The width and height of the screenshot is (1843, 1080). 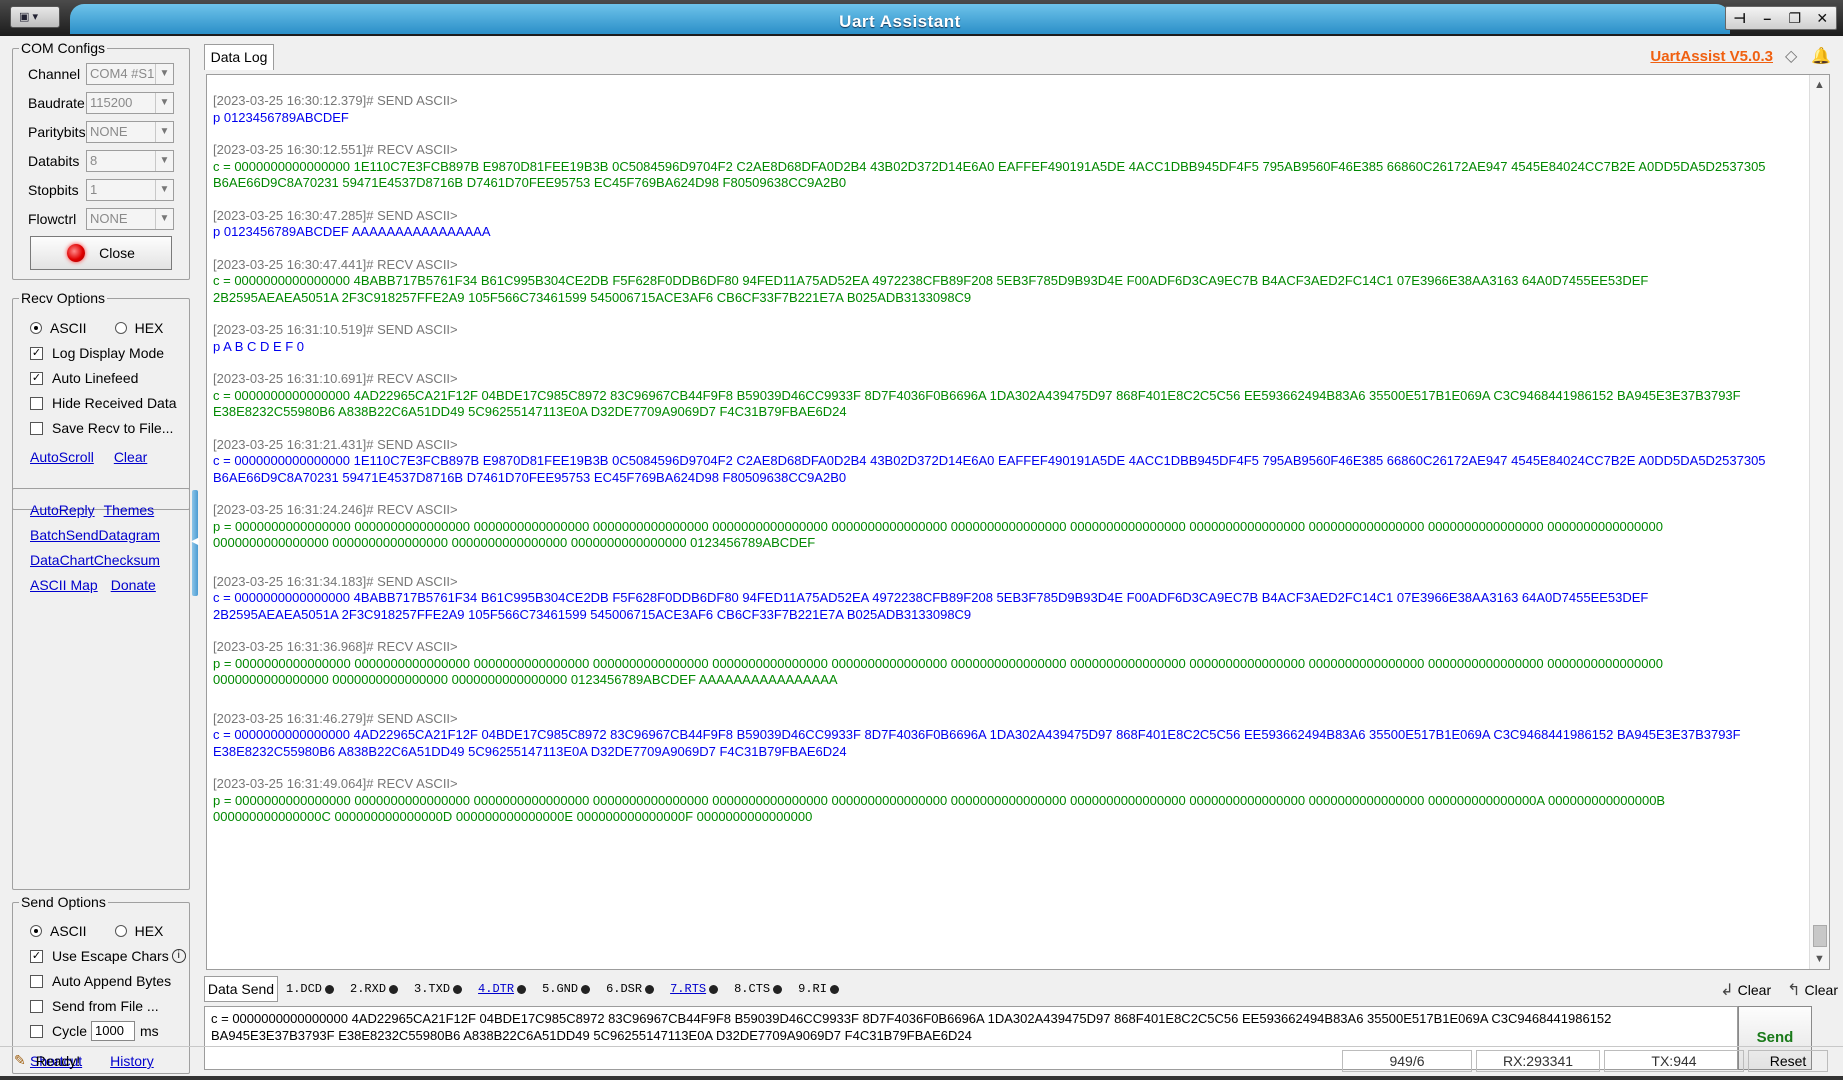 What do you see at coordinates (62, 510) in the screenshot?
I see `autoreply-link: AutoReply` at bounding box center [62, 510].